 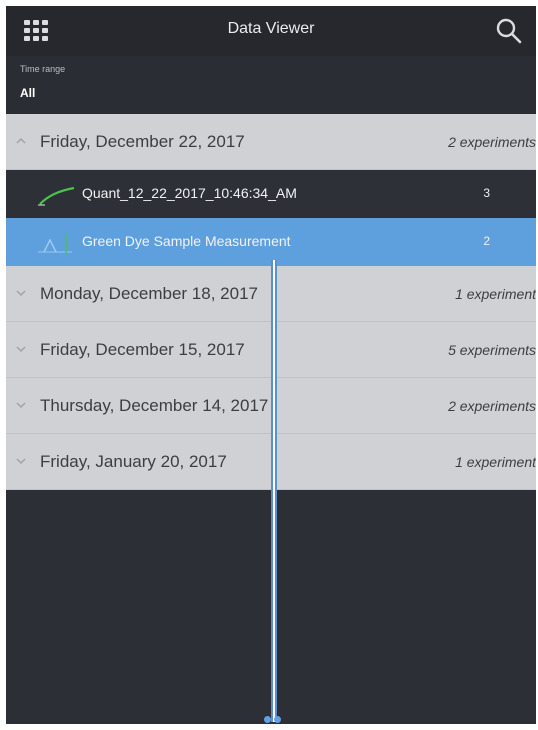 What do you see at coordinates (55, 244) in the screenshot?
I see `peak-thumbnail-icon` at bounding box center [55, 244].